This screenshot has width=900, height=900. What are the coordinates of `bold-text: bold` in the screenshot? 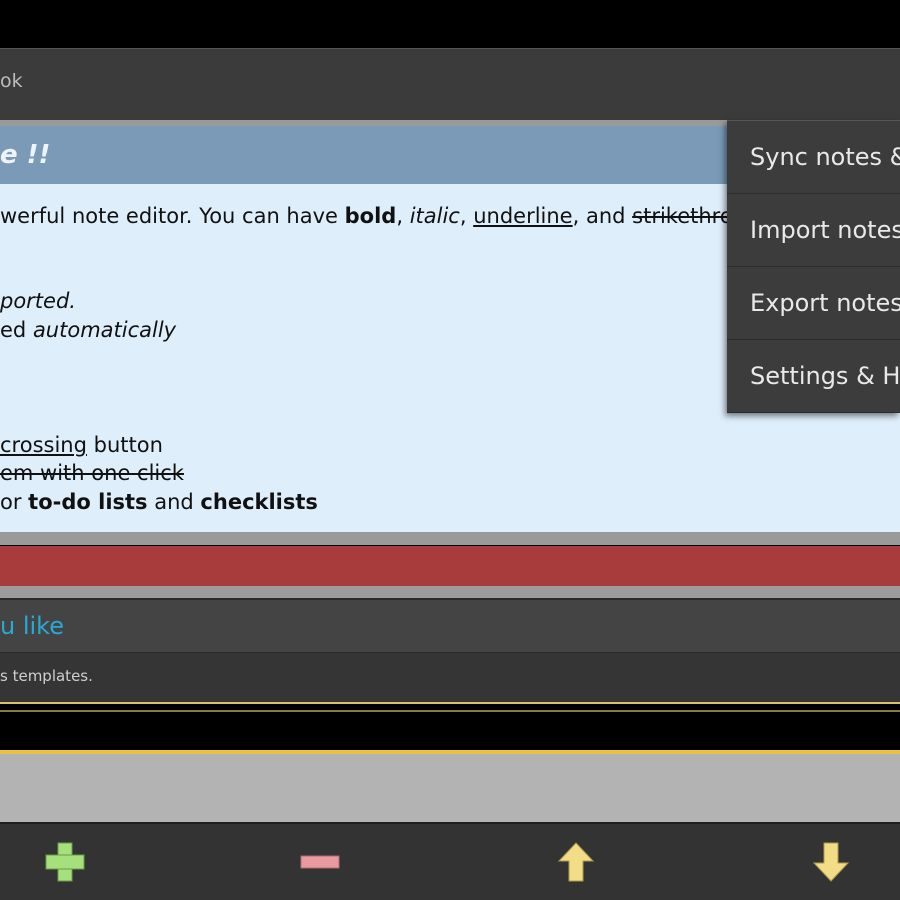 It's located at (370, 216).